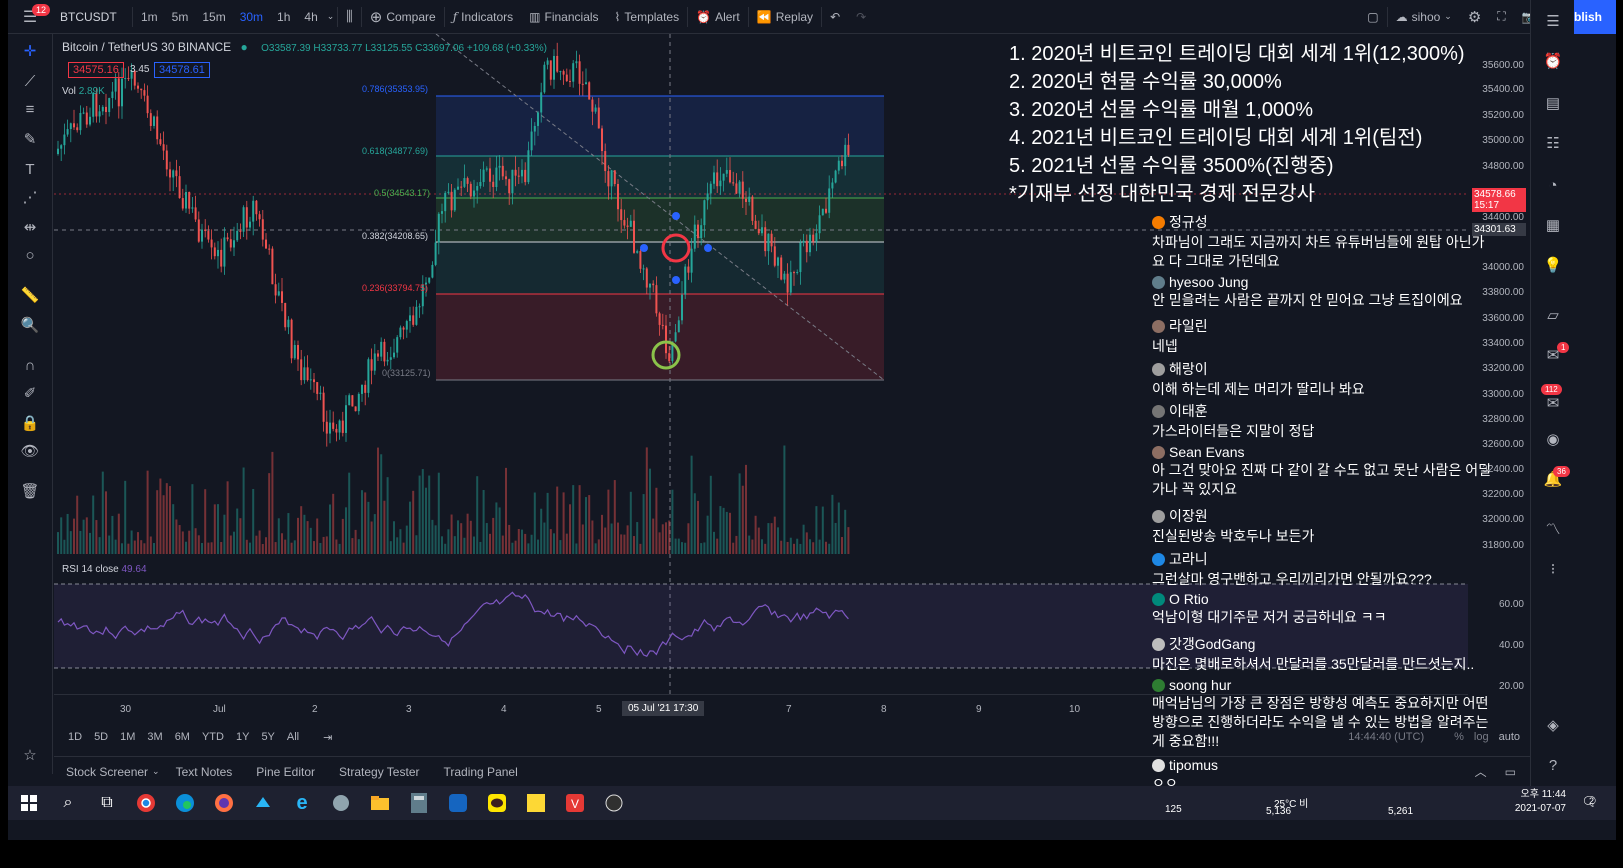  I want to click on magnet-icon: ∩, so click(30, 366).